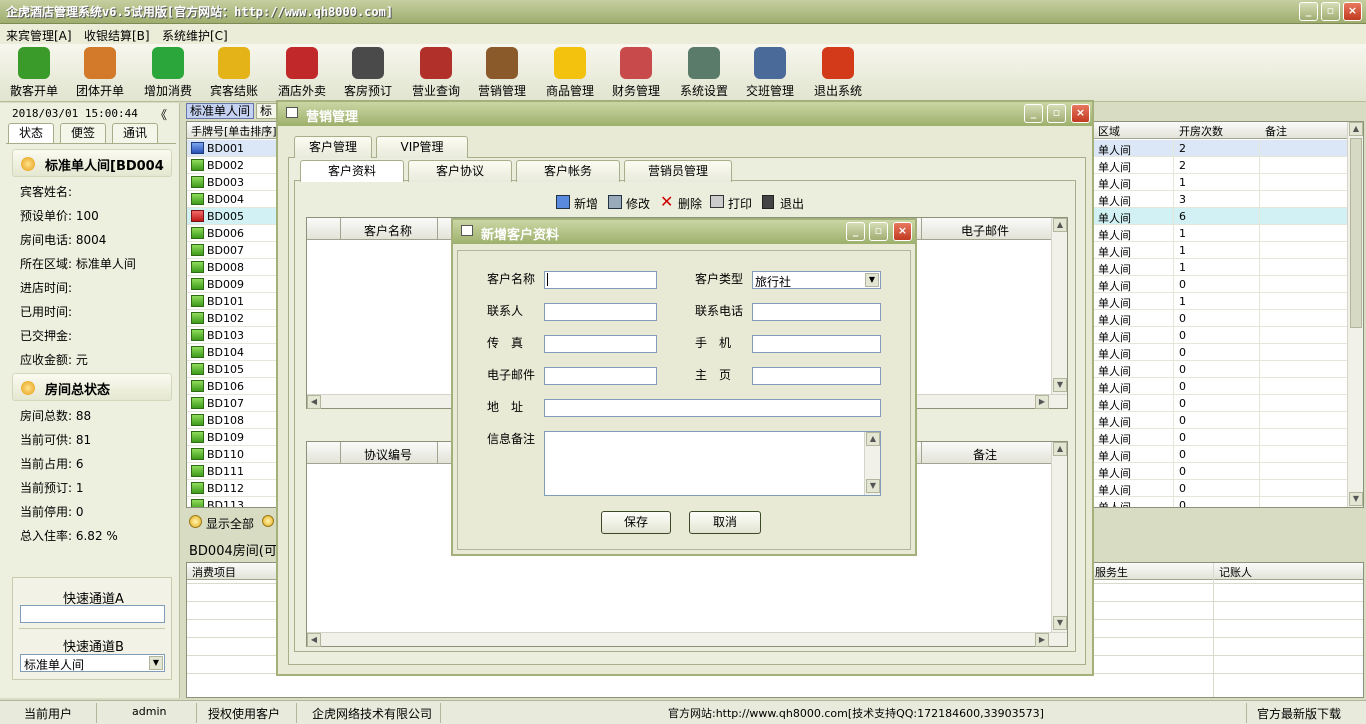 The height and width of the screenshot is (724, 1366). I want to click on room-row: BD001, so click(233, 148).